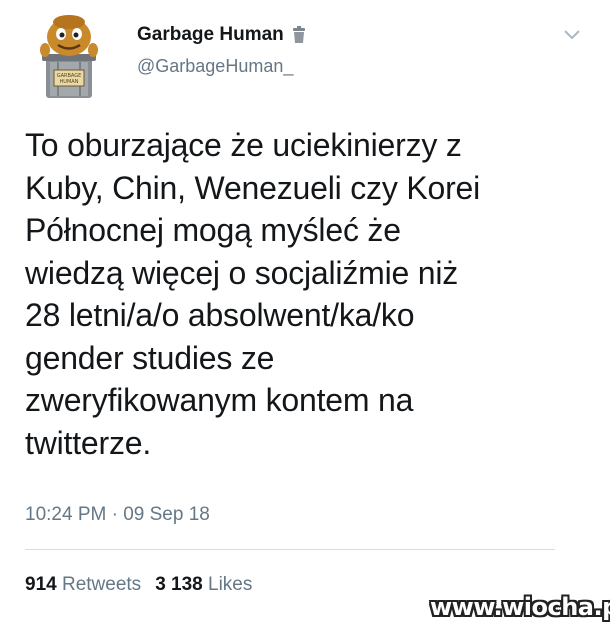 This screenshot has height=634, width=610. Describe the element at coordinates (572, 34) in the screenshot. I see `chevron-down-icon` at that location.